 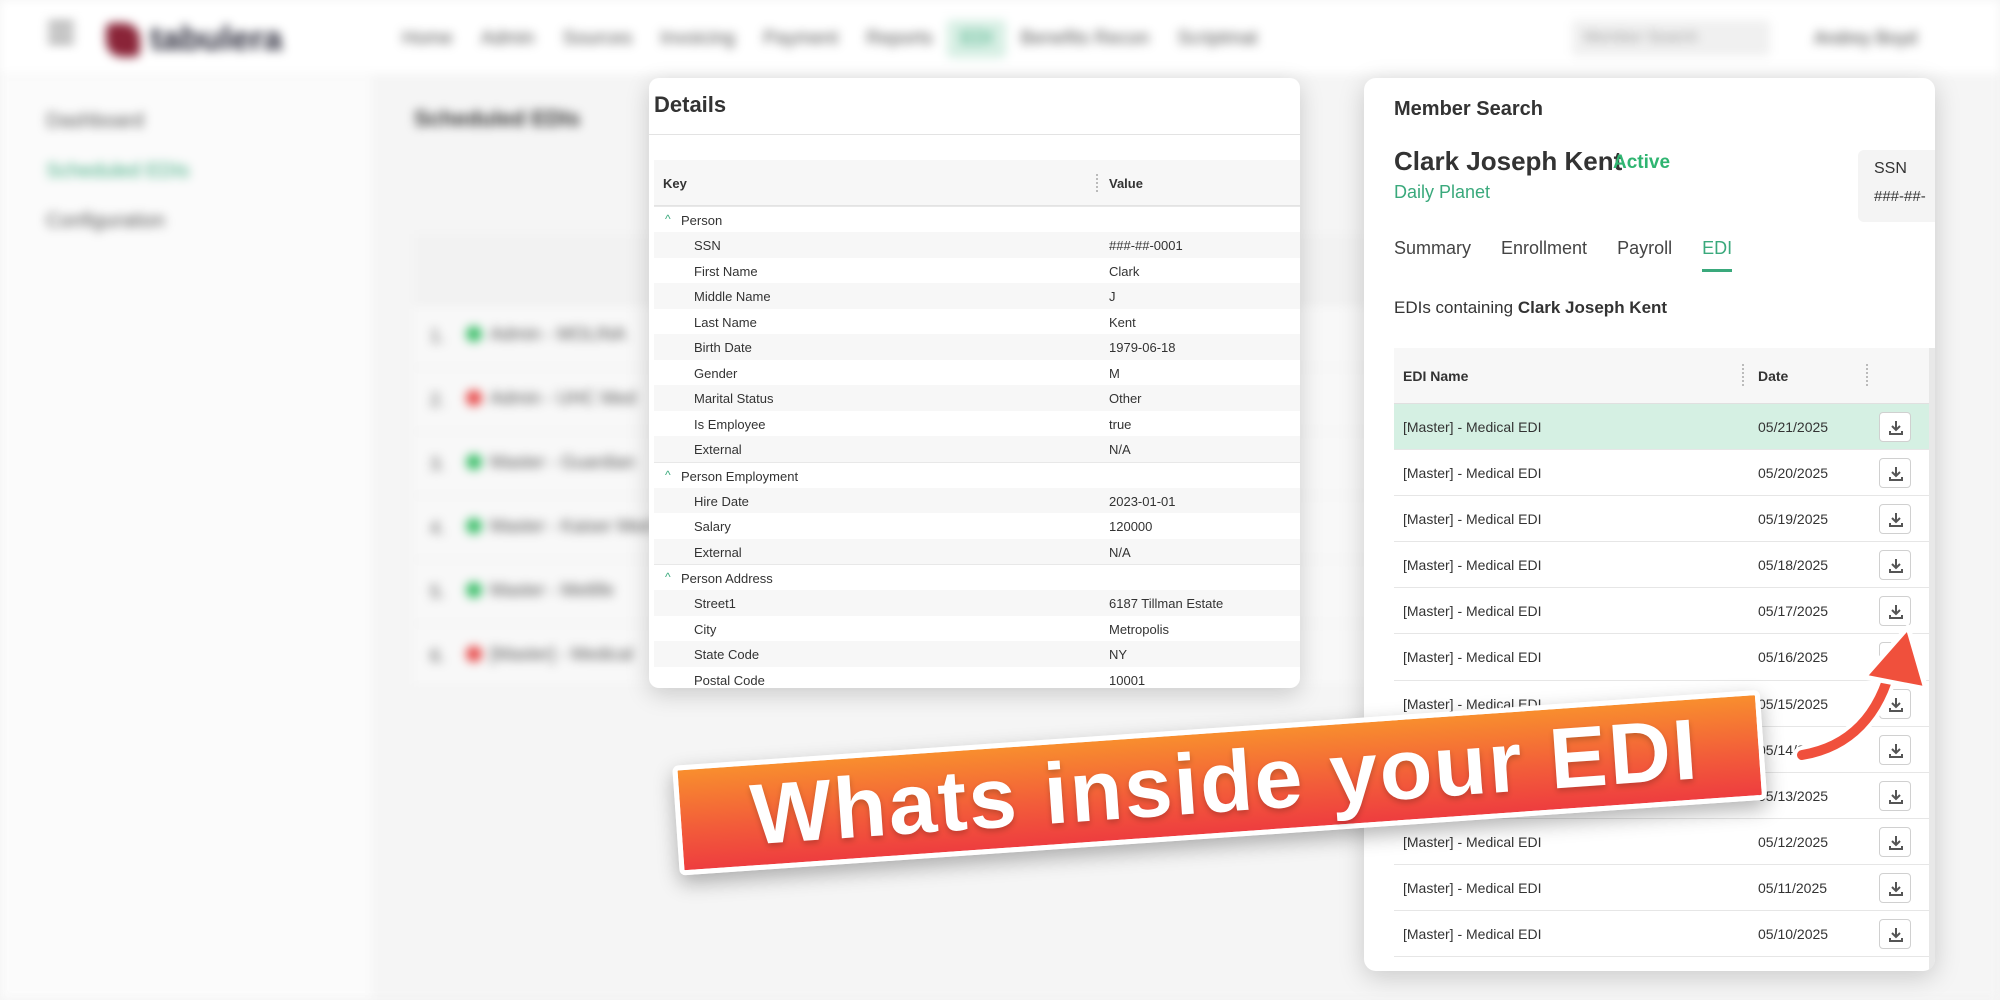 What do you see at coordinates (1664, 519) in the screenshot?
I see `table-row: [Master] - Medical EDI 05/19/2025` at bounding box center [1664, 519].